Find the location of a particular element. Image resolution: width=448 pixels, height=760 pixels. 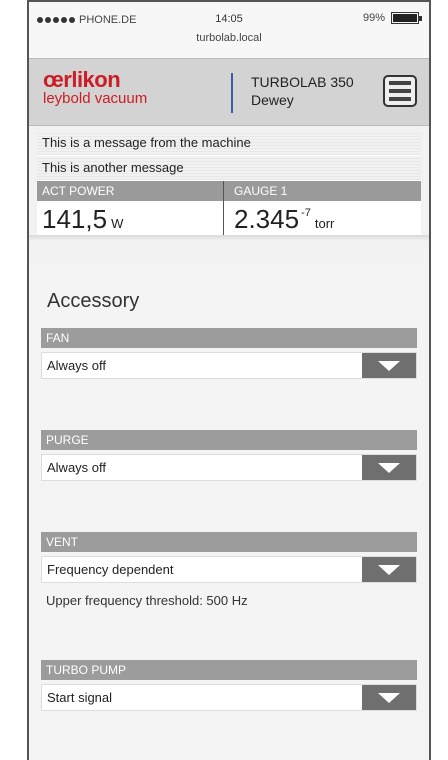

address-bar: turbolab.local is located at coordinates (229, 38).